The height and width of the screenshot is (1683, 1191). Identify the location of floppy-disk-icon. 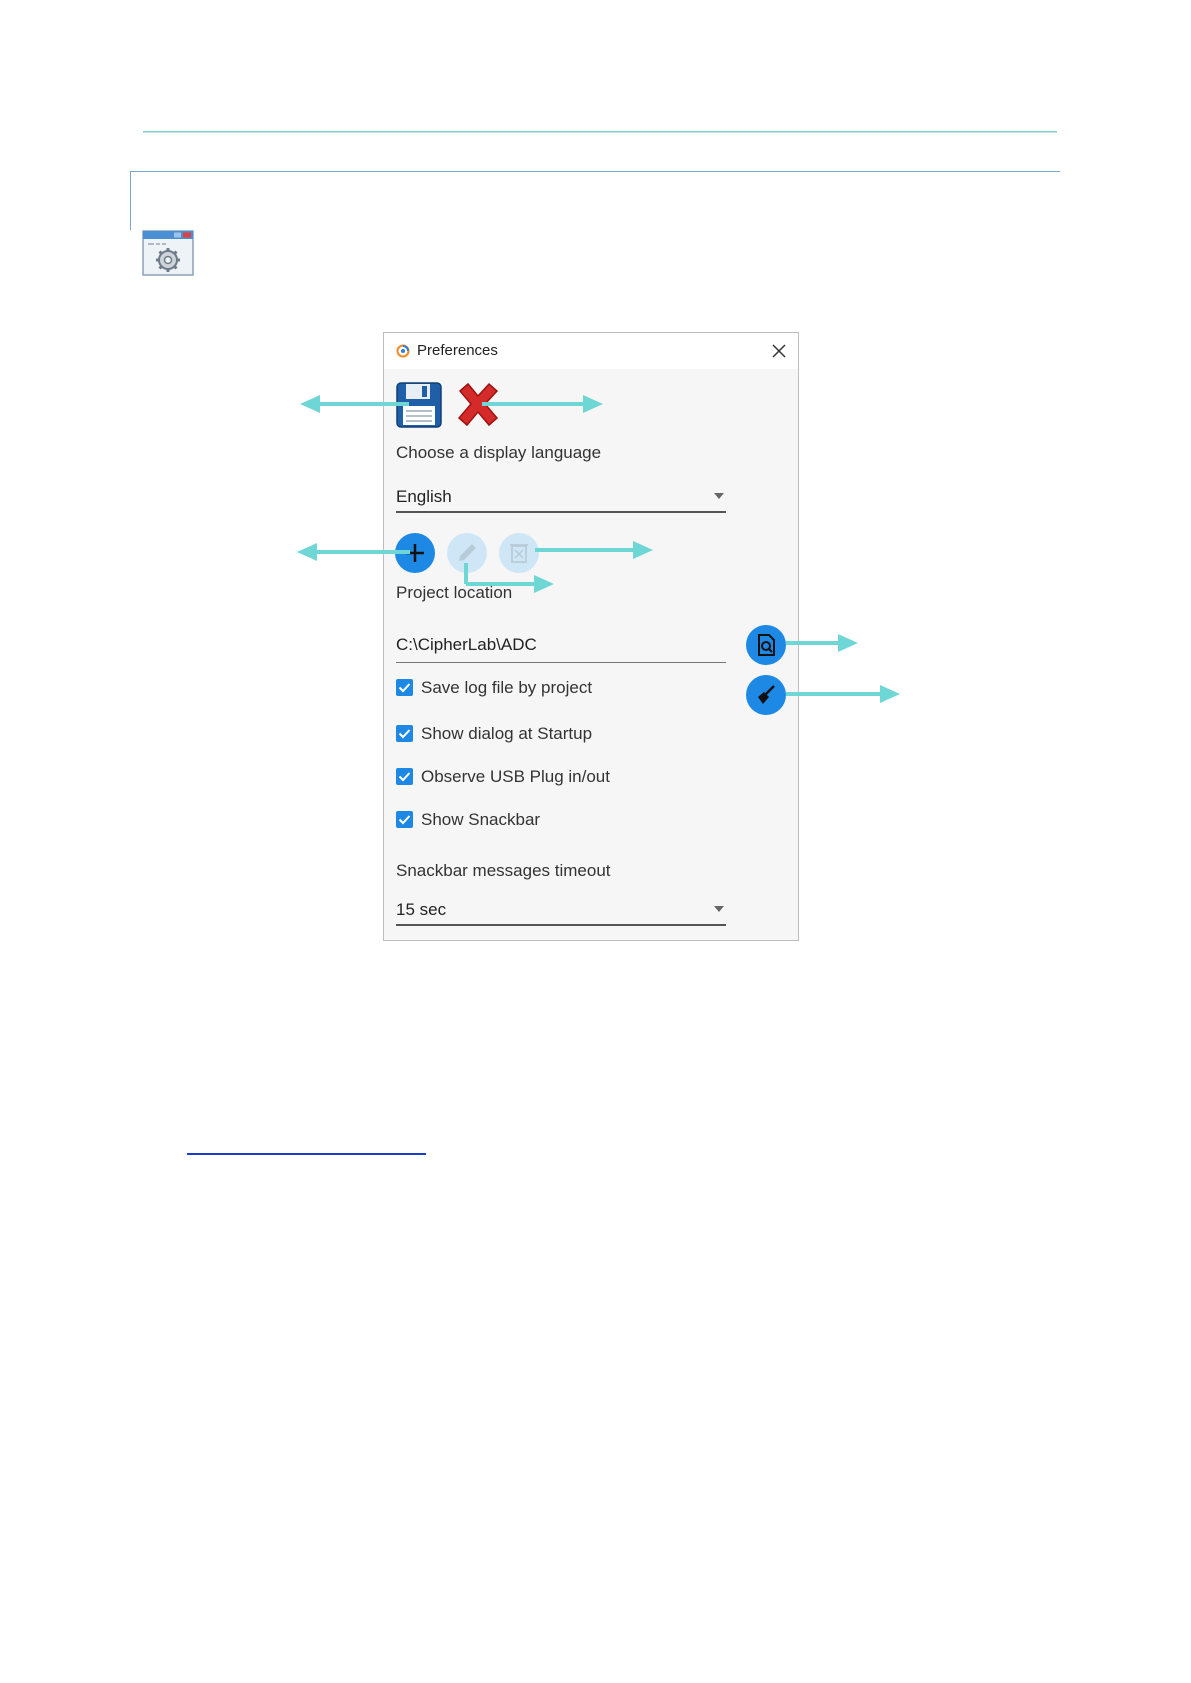
(419, 405).